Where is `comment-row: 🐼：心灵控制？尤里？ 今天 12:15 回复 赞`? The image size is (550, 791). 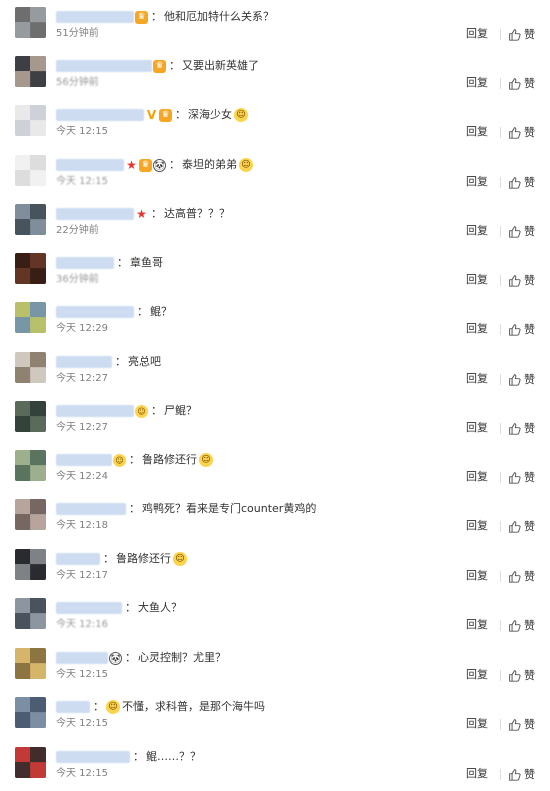 comment-row: 🐼：心灵控制？尤里？ 今天 12:15 回复 赞 is located at coordinates (275, 665).